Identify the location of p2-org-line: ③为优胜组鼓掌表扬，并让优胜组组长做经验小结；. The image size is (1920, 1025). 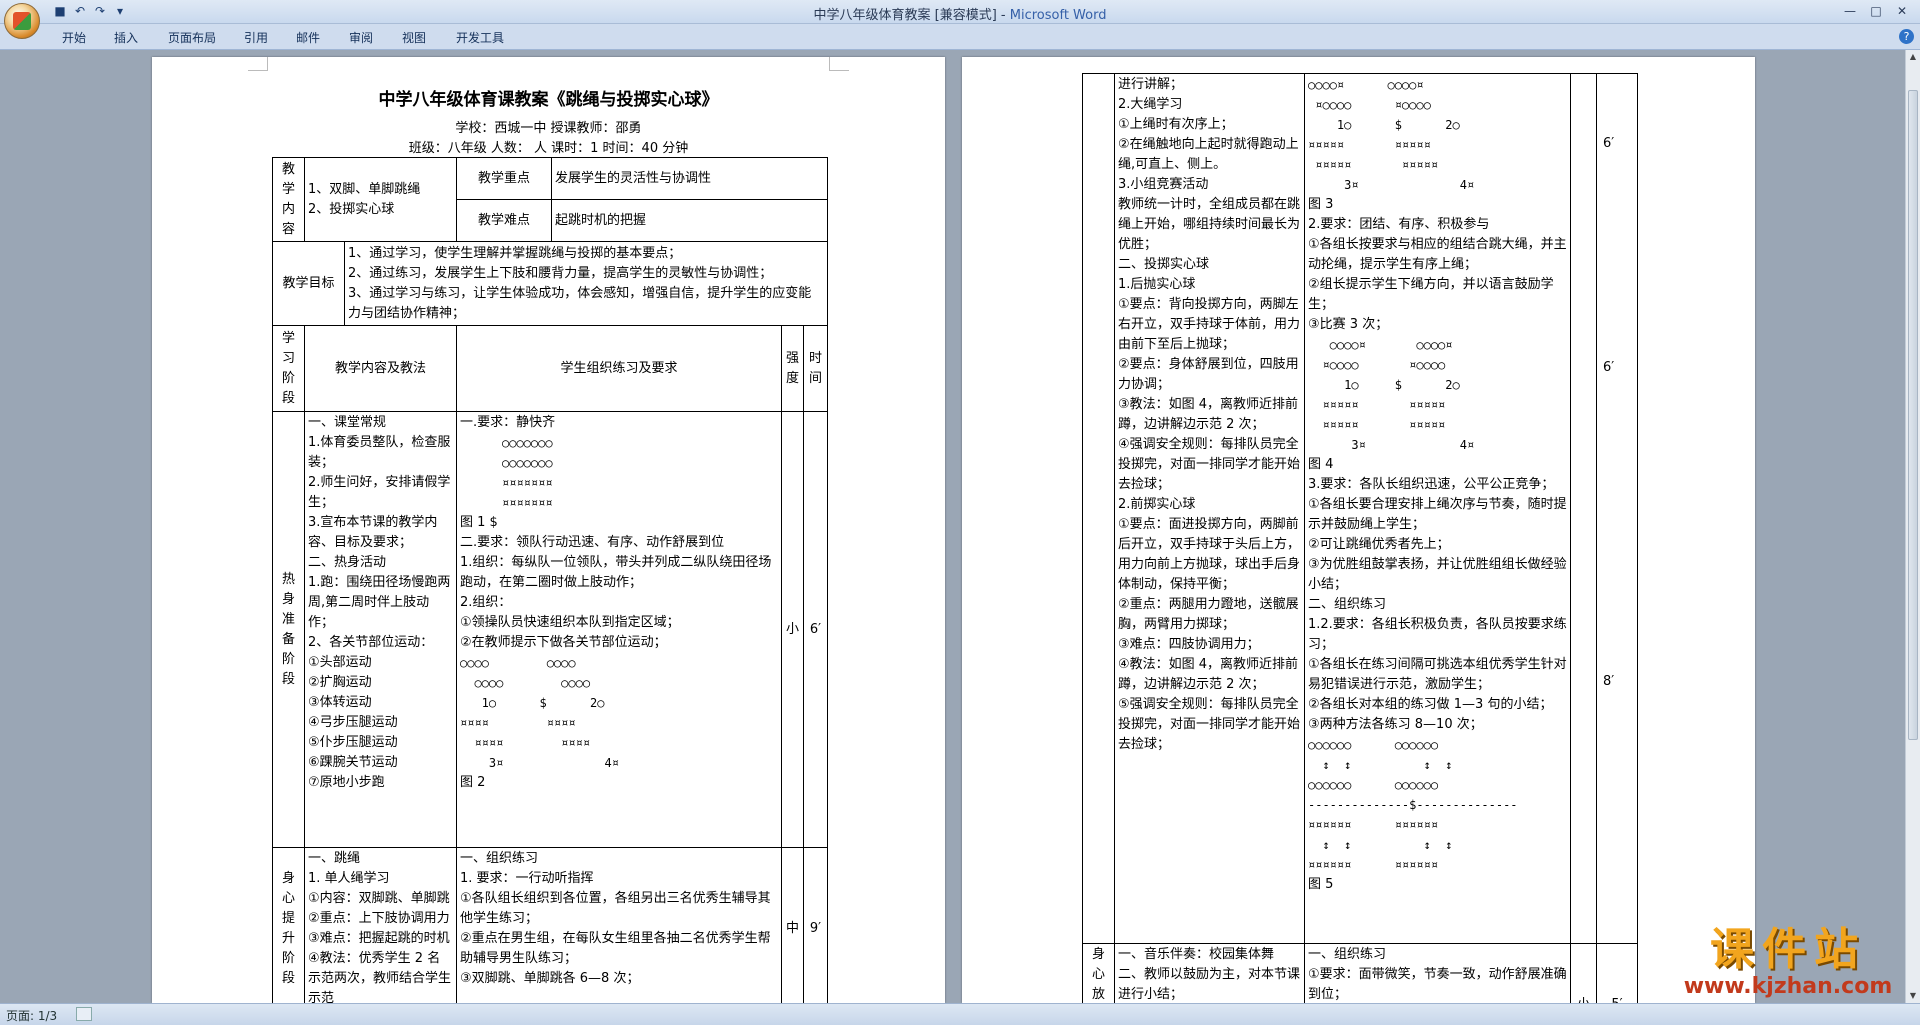
(1437, 574).